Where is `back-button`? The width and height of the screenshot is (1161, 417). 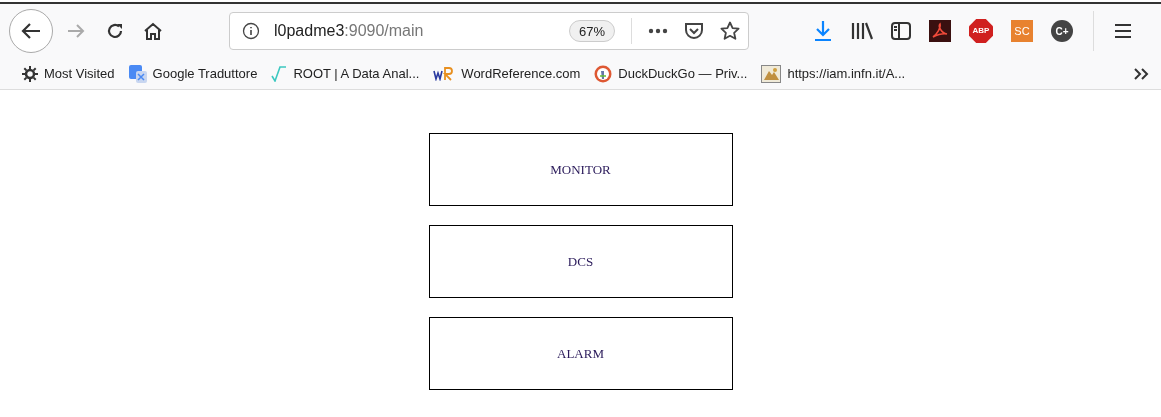
back-button is located at coordinates (31, 31).